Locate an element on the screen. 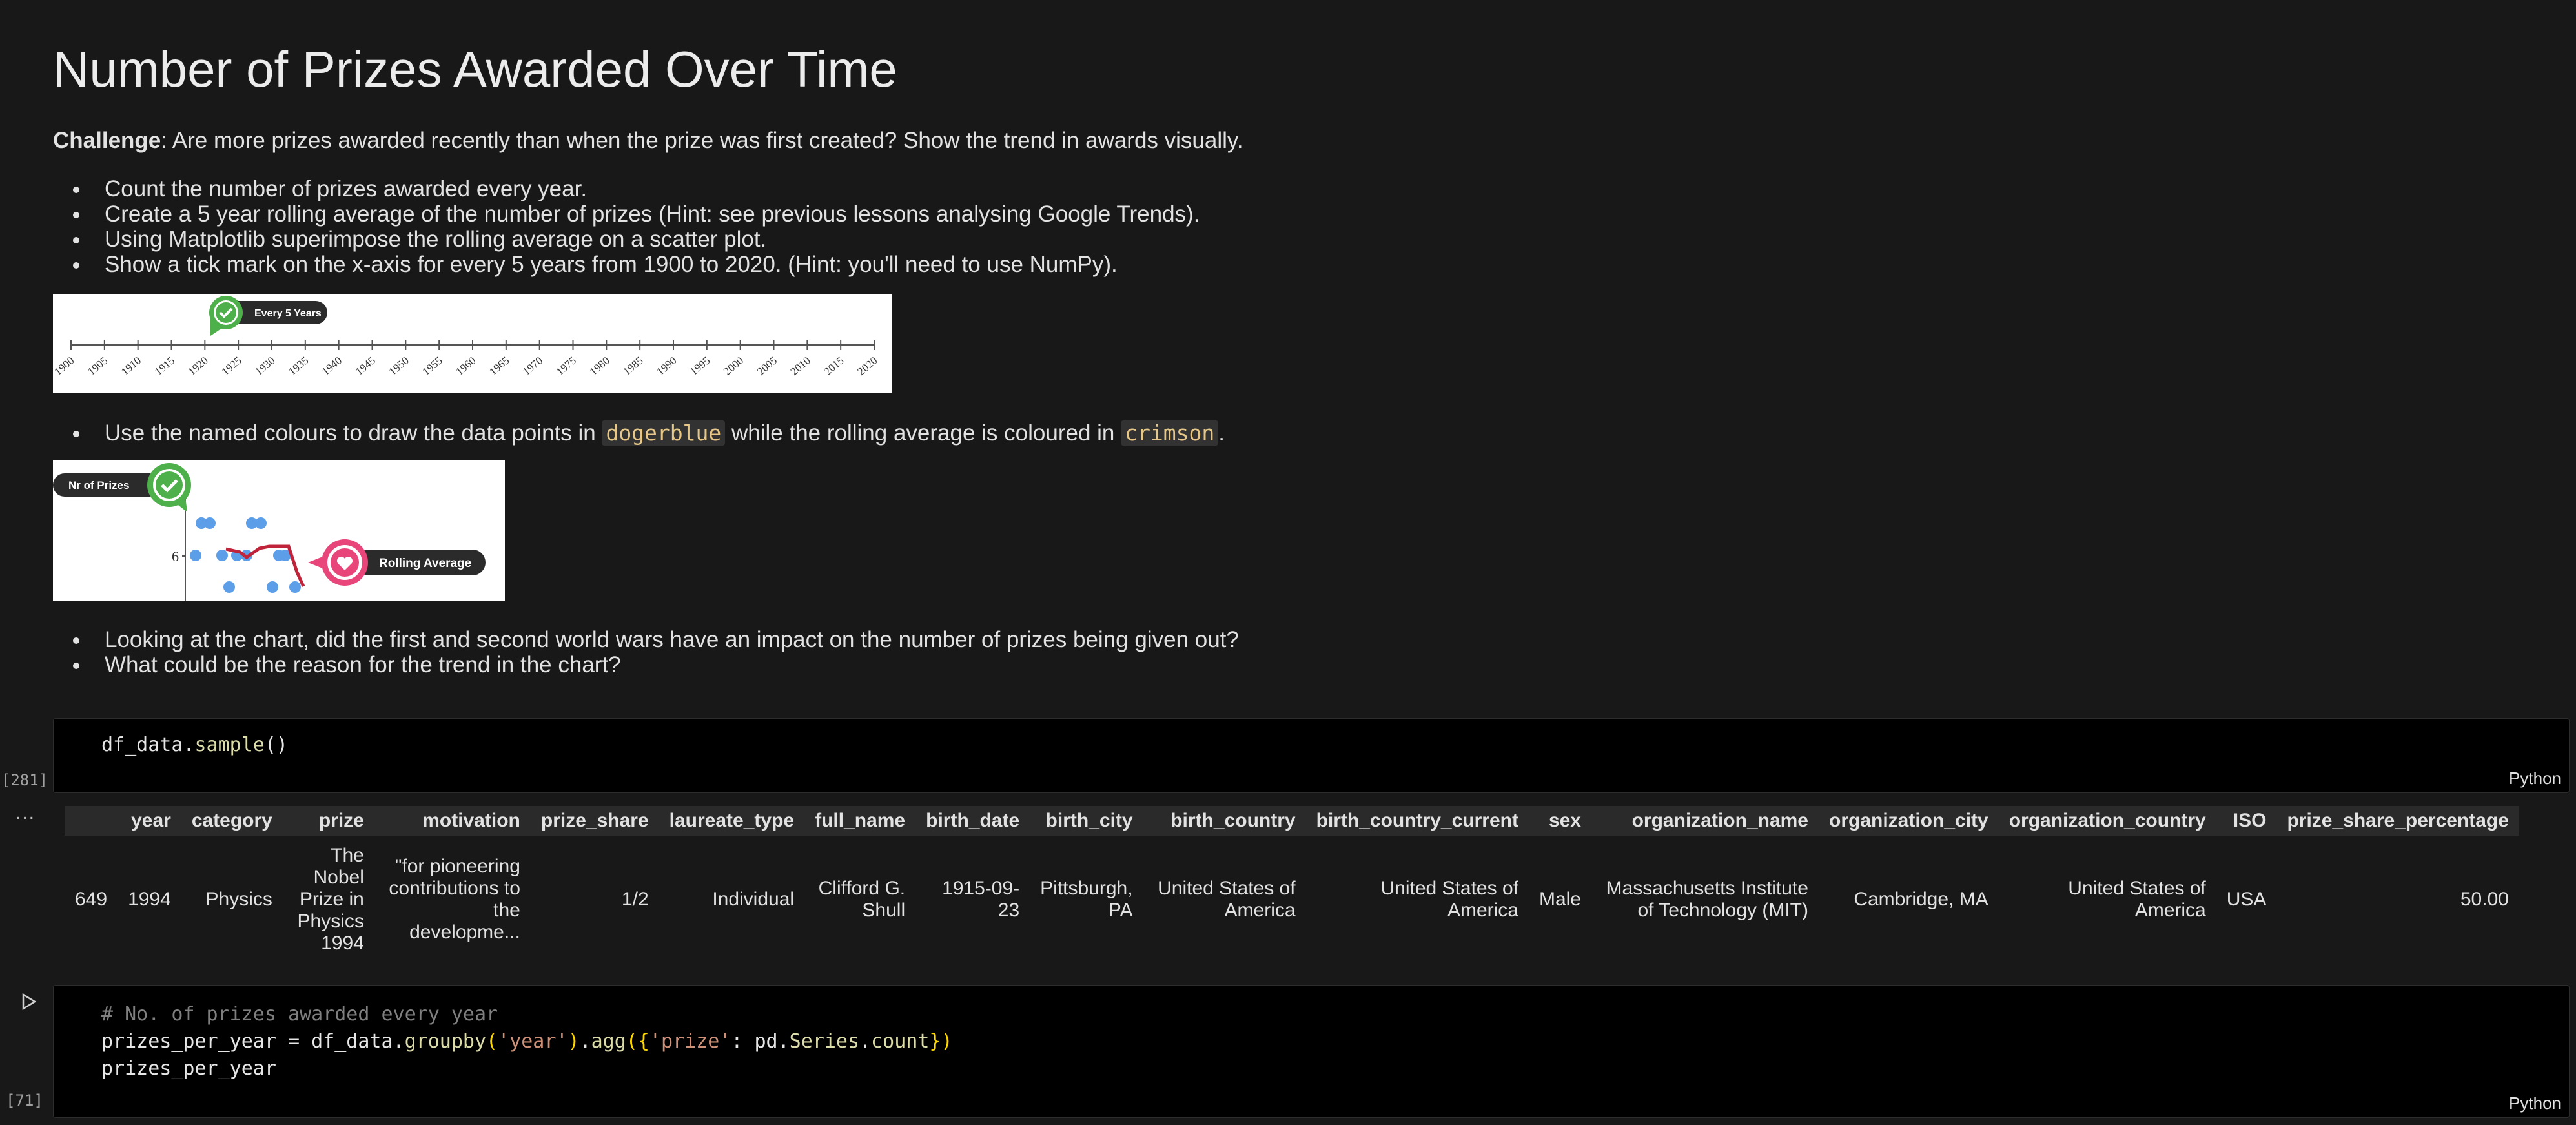 The image size is (2576, 1125). rolling-average-badge: Rolling Average is located at coordinates (397, 562).